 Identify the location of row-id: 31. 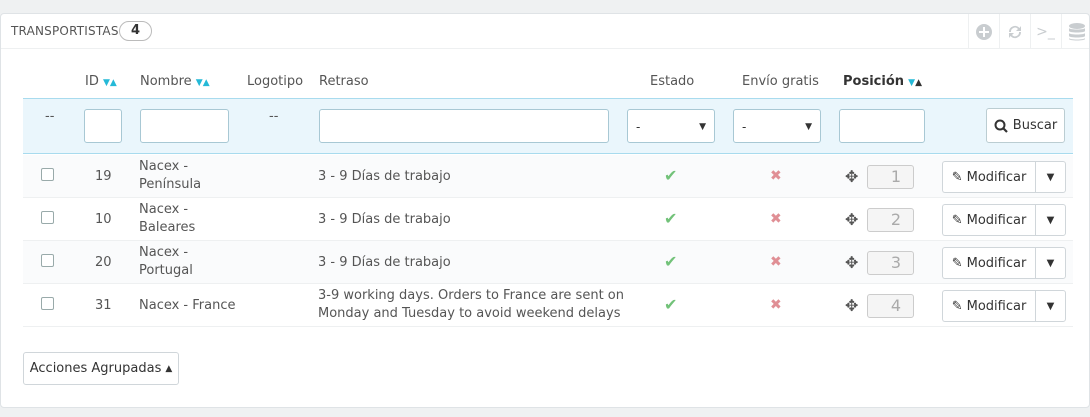
(103, 305).